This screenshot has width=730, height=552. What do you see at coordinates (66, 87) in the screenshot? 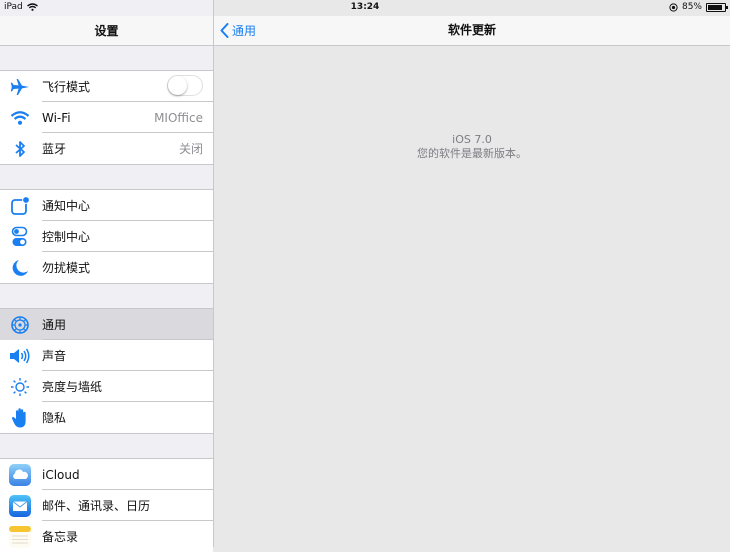
I see `sidebar-item-label: 飞行模式` at bounding box center [66, 87].